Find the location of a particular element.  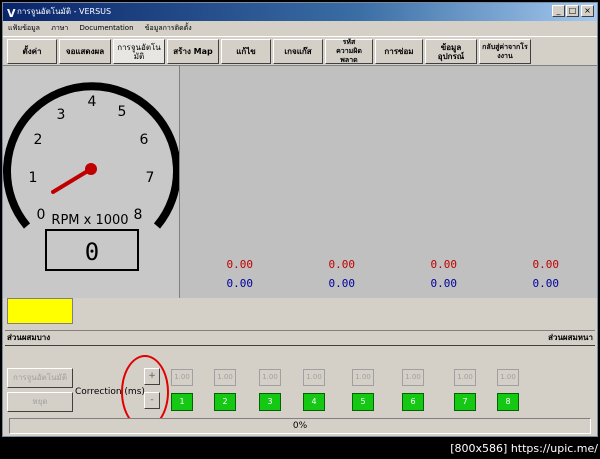

mixture-scale: ส่วนผสมบาง ส่วนผสมหนา is located at coordinates (300, 338).